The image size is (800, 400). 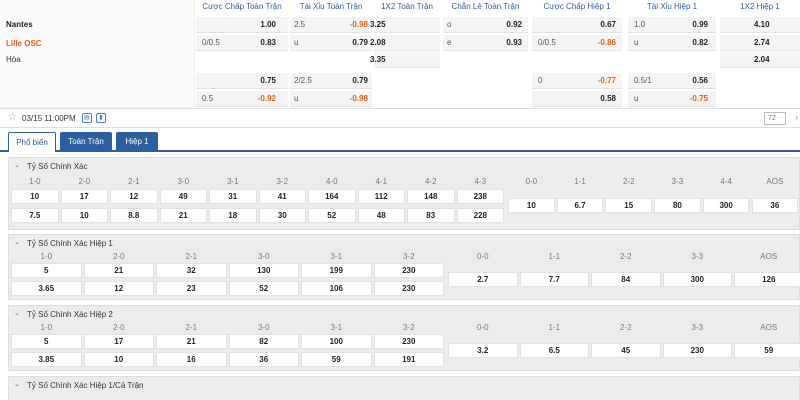 I want to click on odds-cell: 3.25, so click(x=405, y=25).